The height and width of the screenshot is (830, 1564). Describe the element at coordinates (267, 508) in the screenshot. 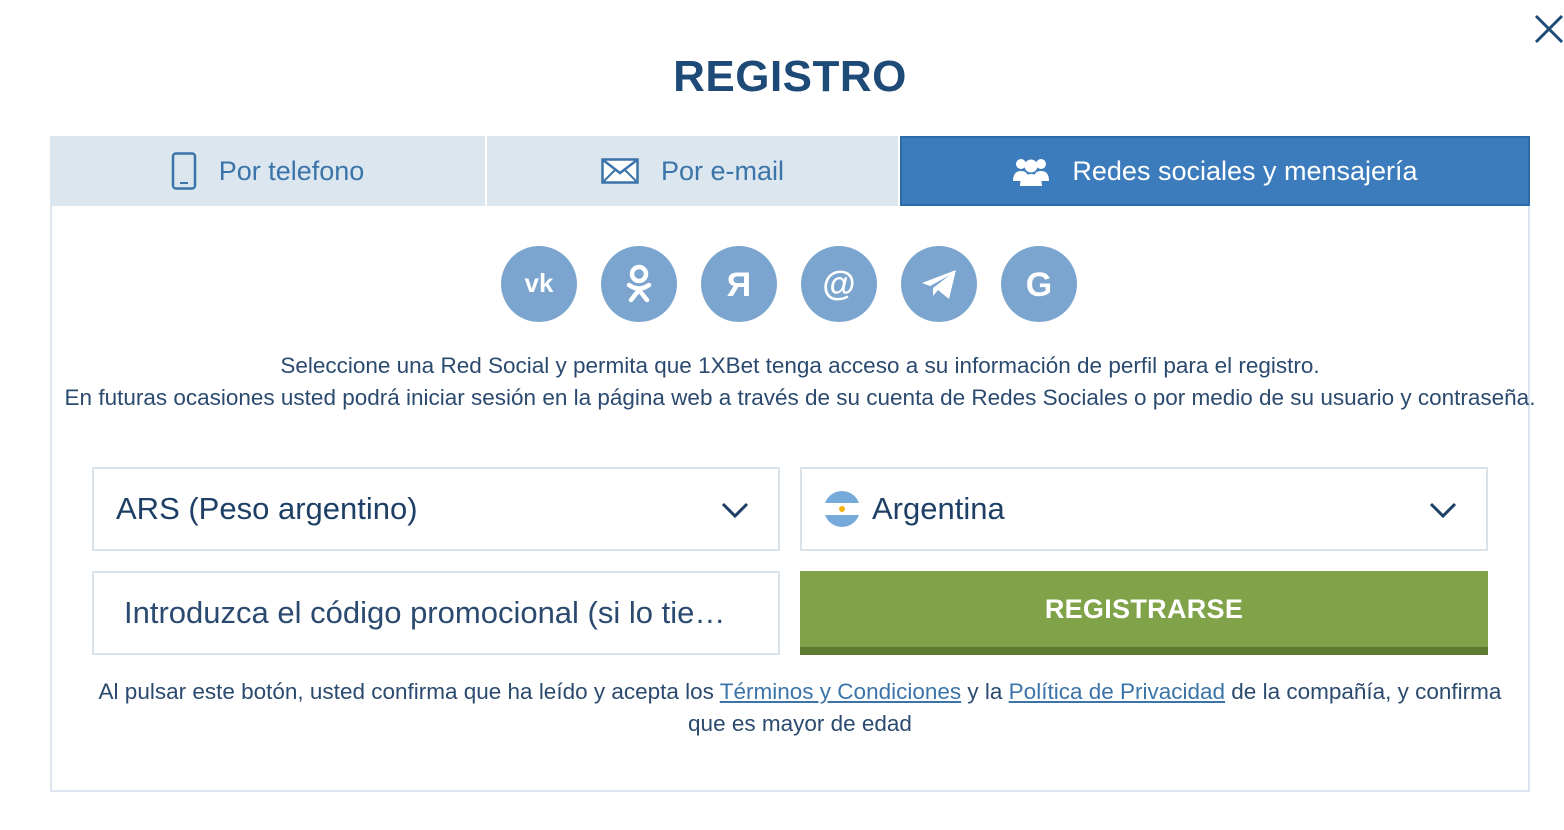

I see `currency-value: ARS (Peso argentino)` at that location.